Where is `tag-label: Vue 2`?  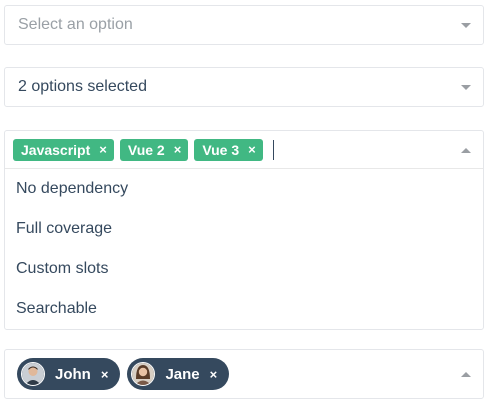
tag-label: Vue 2 is located at coordinates (146, 149).